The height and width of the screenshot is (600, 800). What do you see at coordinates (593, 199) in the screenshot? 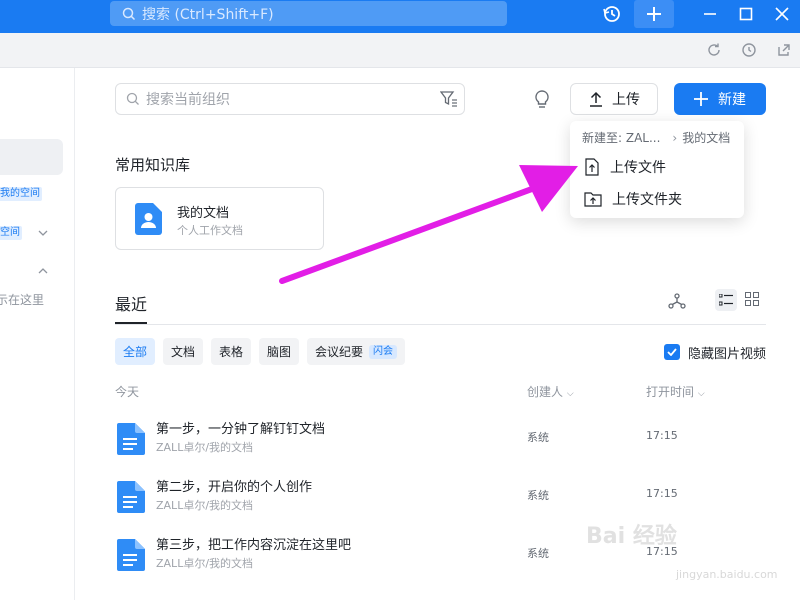
I see `upload-folder-icon` at bounding box center [593, 199].